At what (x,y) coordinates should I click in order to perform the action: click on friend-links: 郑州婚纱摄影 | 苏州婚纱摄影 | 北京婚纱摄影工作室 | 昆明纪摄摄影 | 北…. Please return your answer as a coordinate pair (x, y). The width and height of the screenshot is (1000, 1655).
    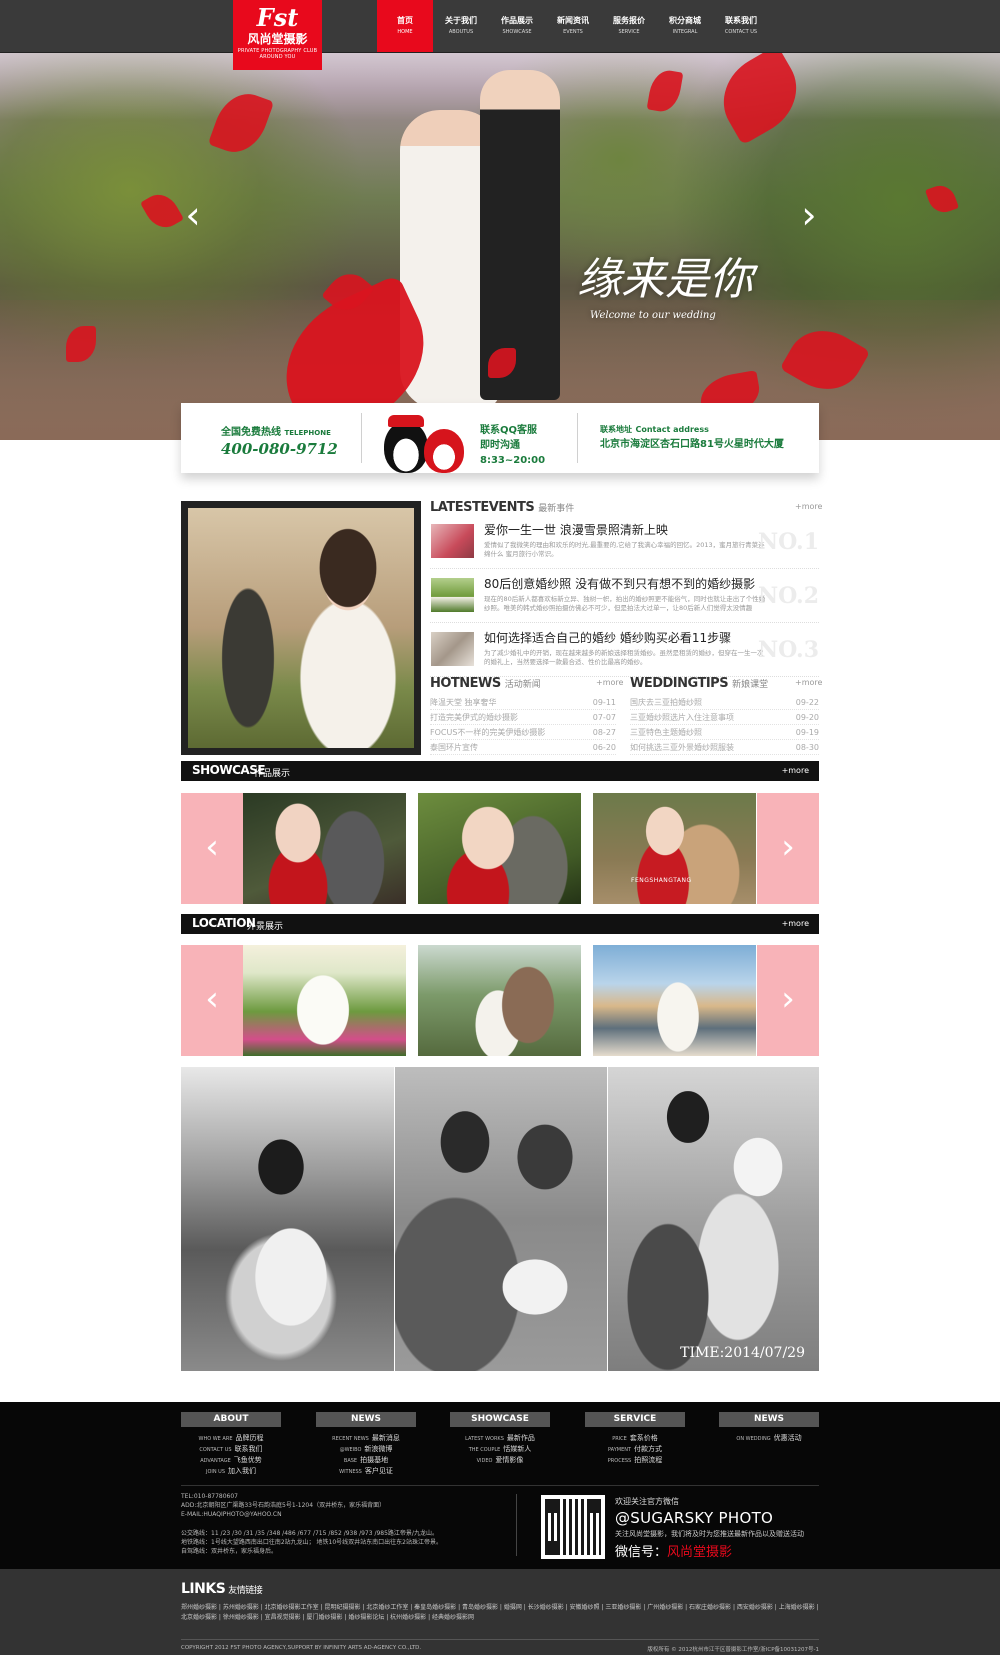
    Looking at the image, I should click on (501, 1613).